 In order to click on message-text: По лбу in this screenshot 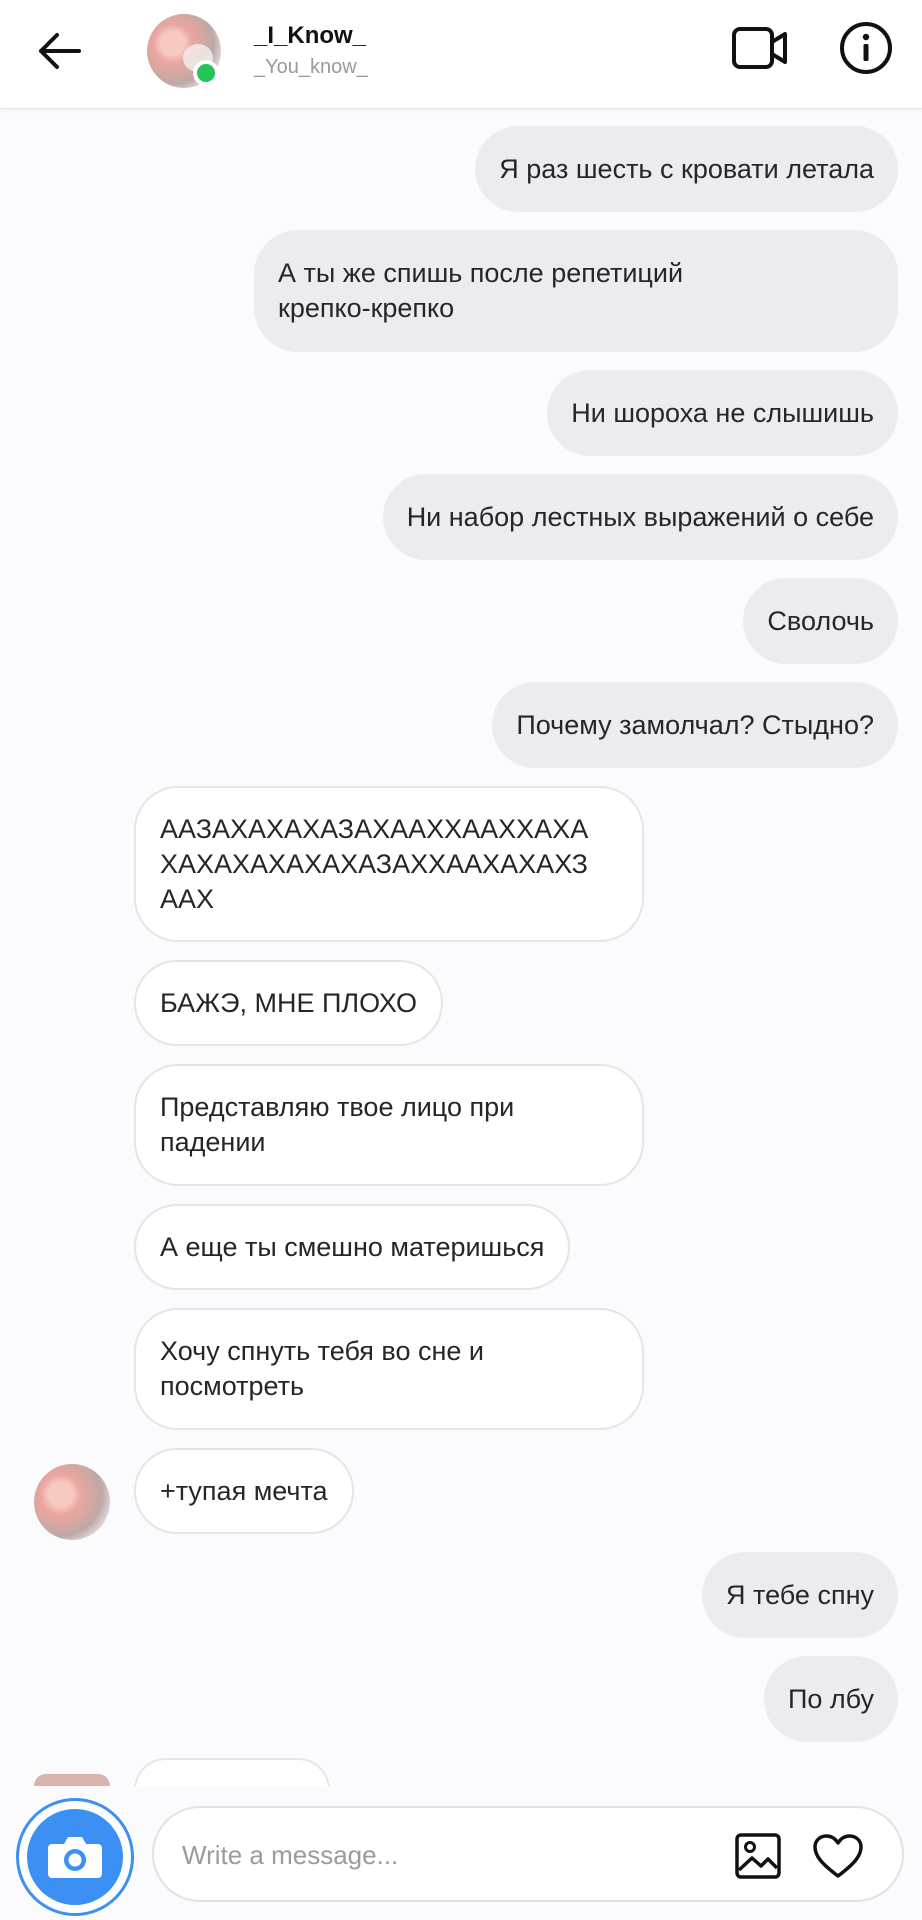, I will do `click(830, 1698)`.